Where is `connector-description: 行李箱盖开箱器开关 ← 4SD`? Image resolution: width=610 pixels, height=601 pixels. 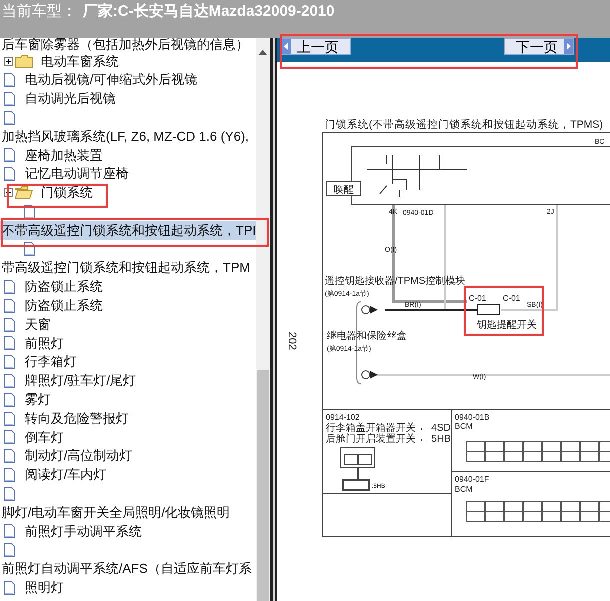 connector-description: 行李箱盖开箱器开关 ← 4SD is located at coordinates (389, 428).